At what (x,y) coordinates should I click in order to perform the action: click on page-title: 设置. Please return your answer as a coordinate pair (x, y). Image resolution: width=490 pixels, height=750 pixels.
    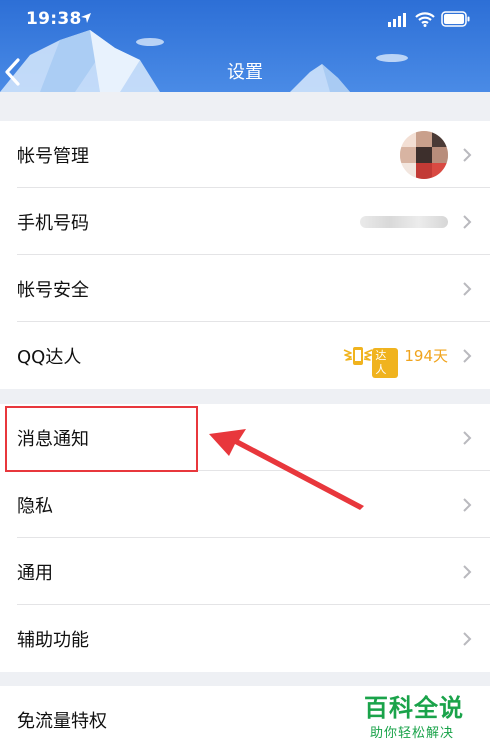
    Looking at the image, I should click on (245, 72).